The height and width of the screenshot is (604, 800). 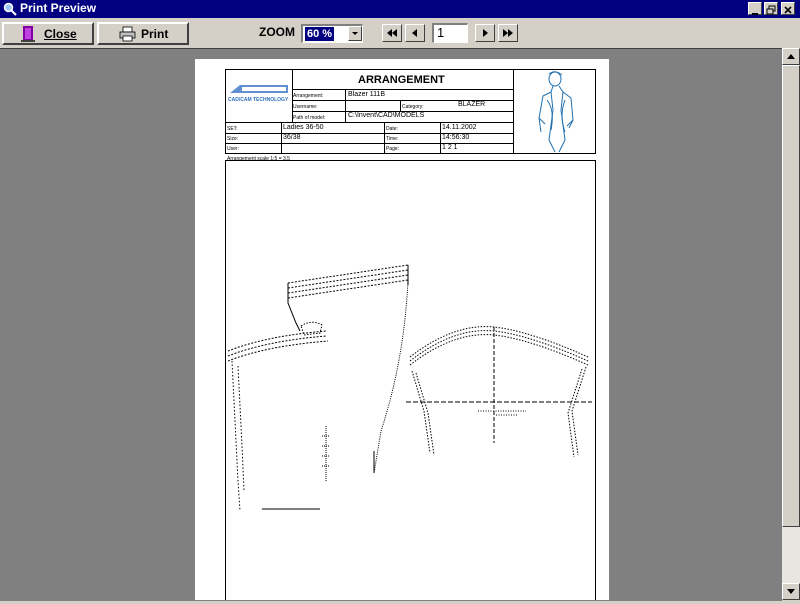 I want to click on scroll-down-button, so click(x=791, y=591).